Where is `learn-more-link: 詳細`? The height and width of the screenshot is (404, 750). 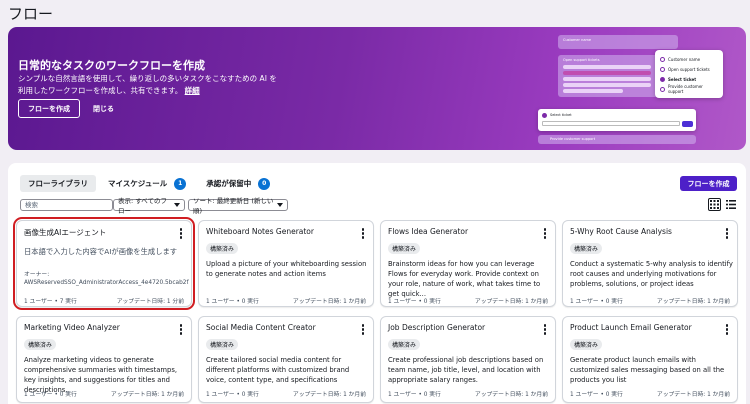 learn-more-link: 詳細 is located at coordinates (192, 90).